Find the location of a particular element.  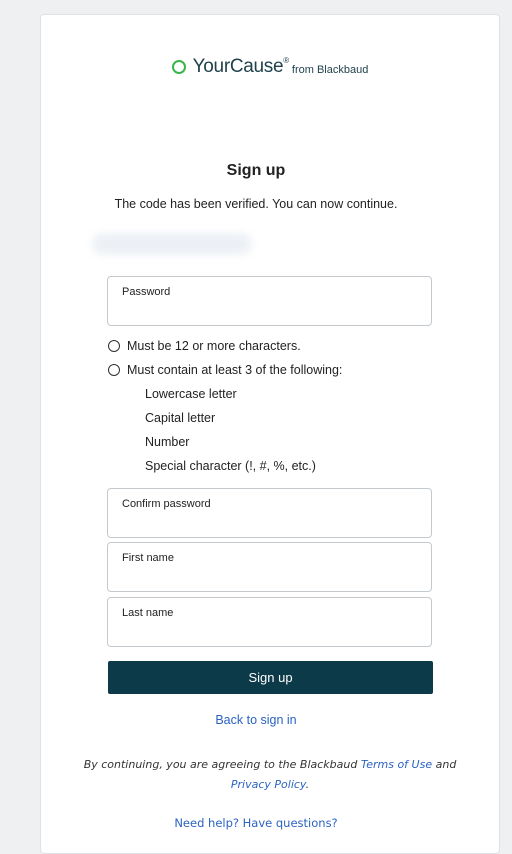

password-input is located at coordinates (269, 309).